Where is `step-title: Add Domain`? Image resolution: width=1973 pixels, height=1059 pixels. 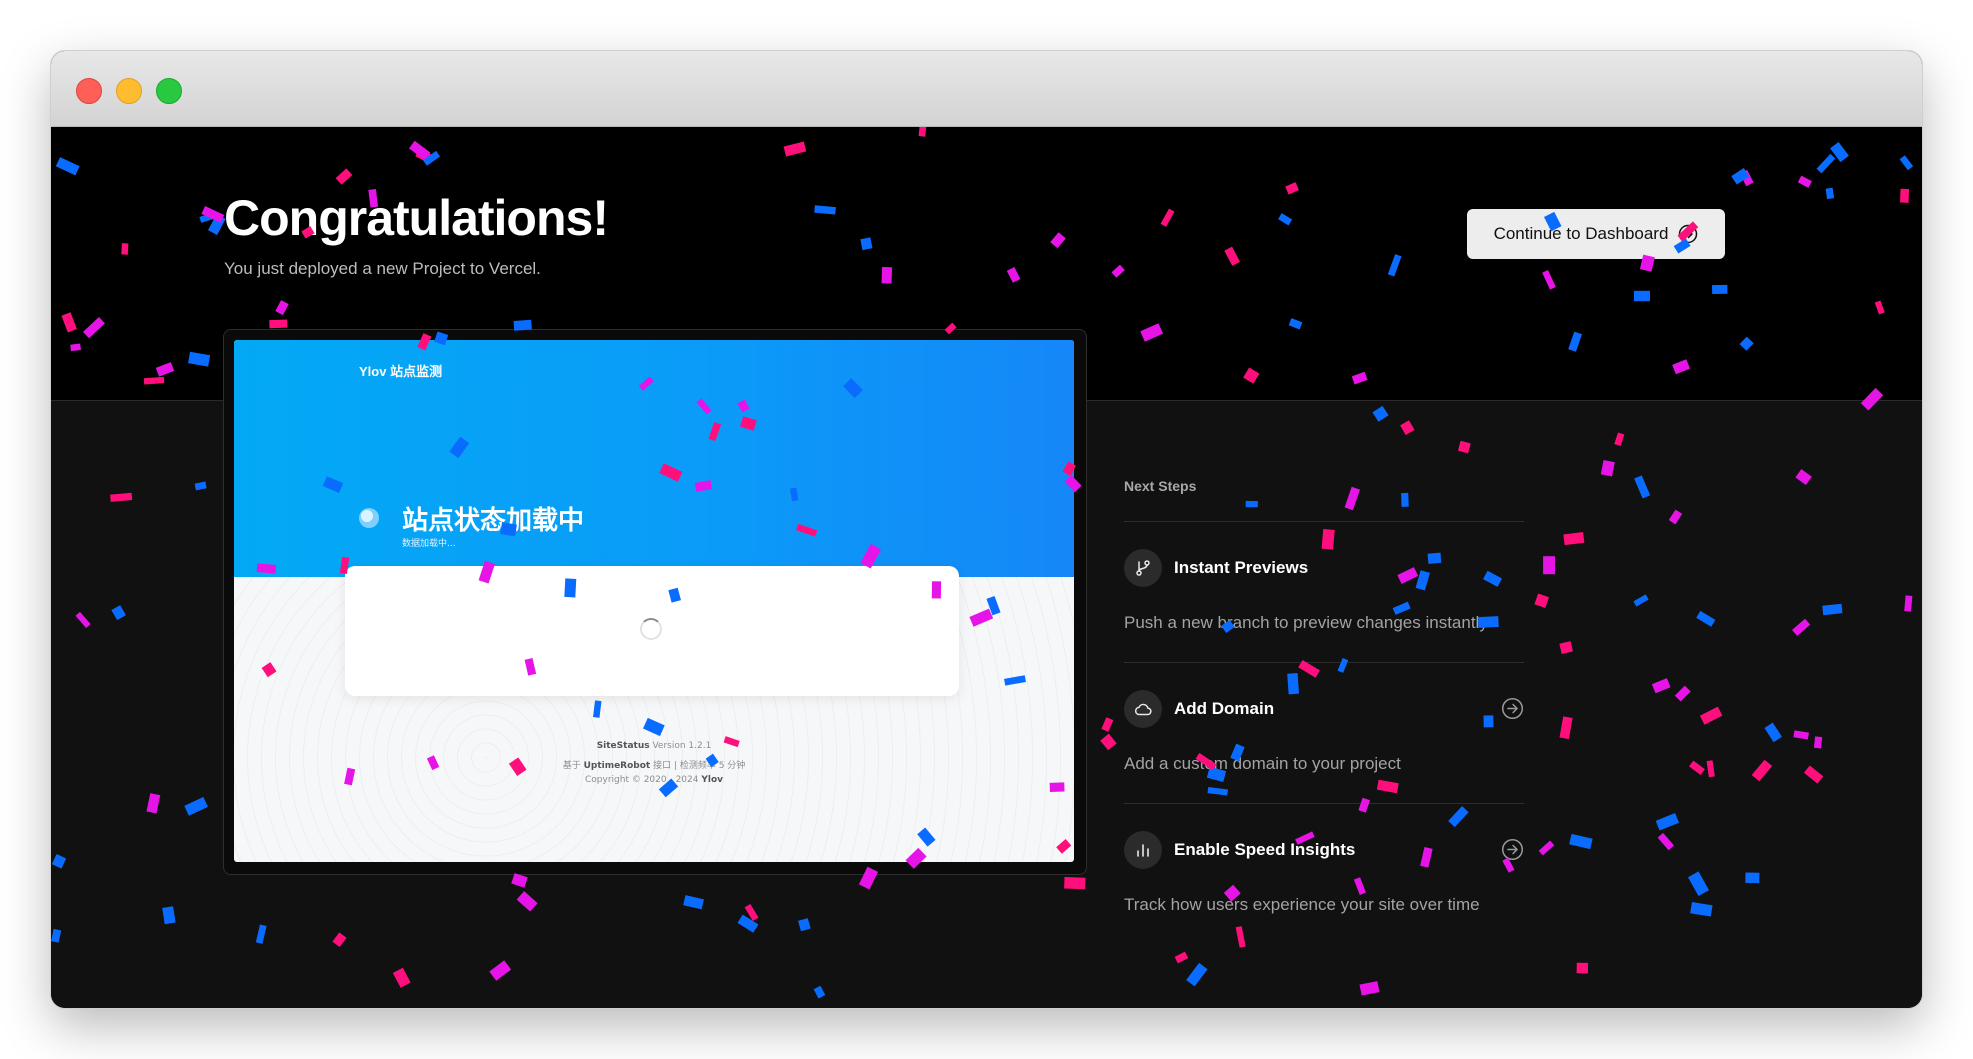 step-title: Add Domain is located at coordinates (1224, 708).